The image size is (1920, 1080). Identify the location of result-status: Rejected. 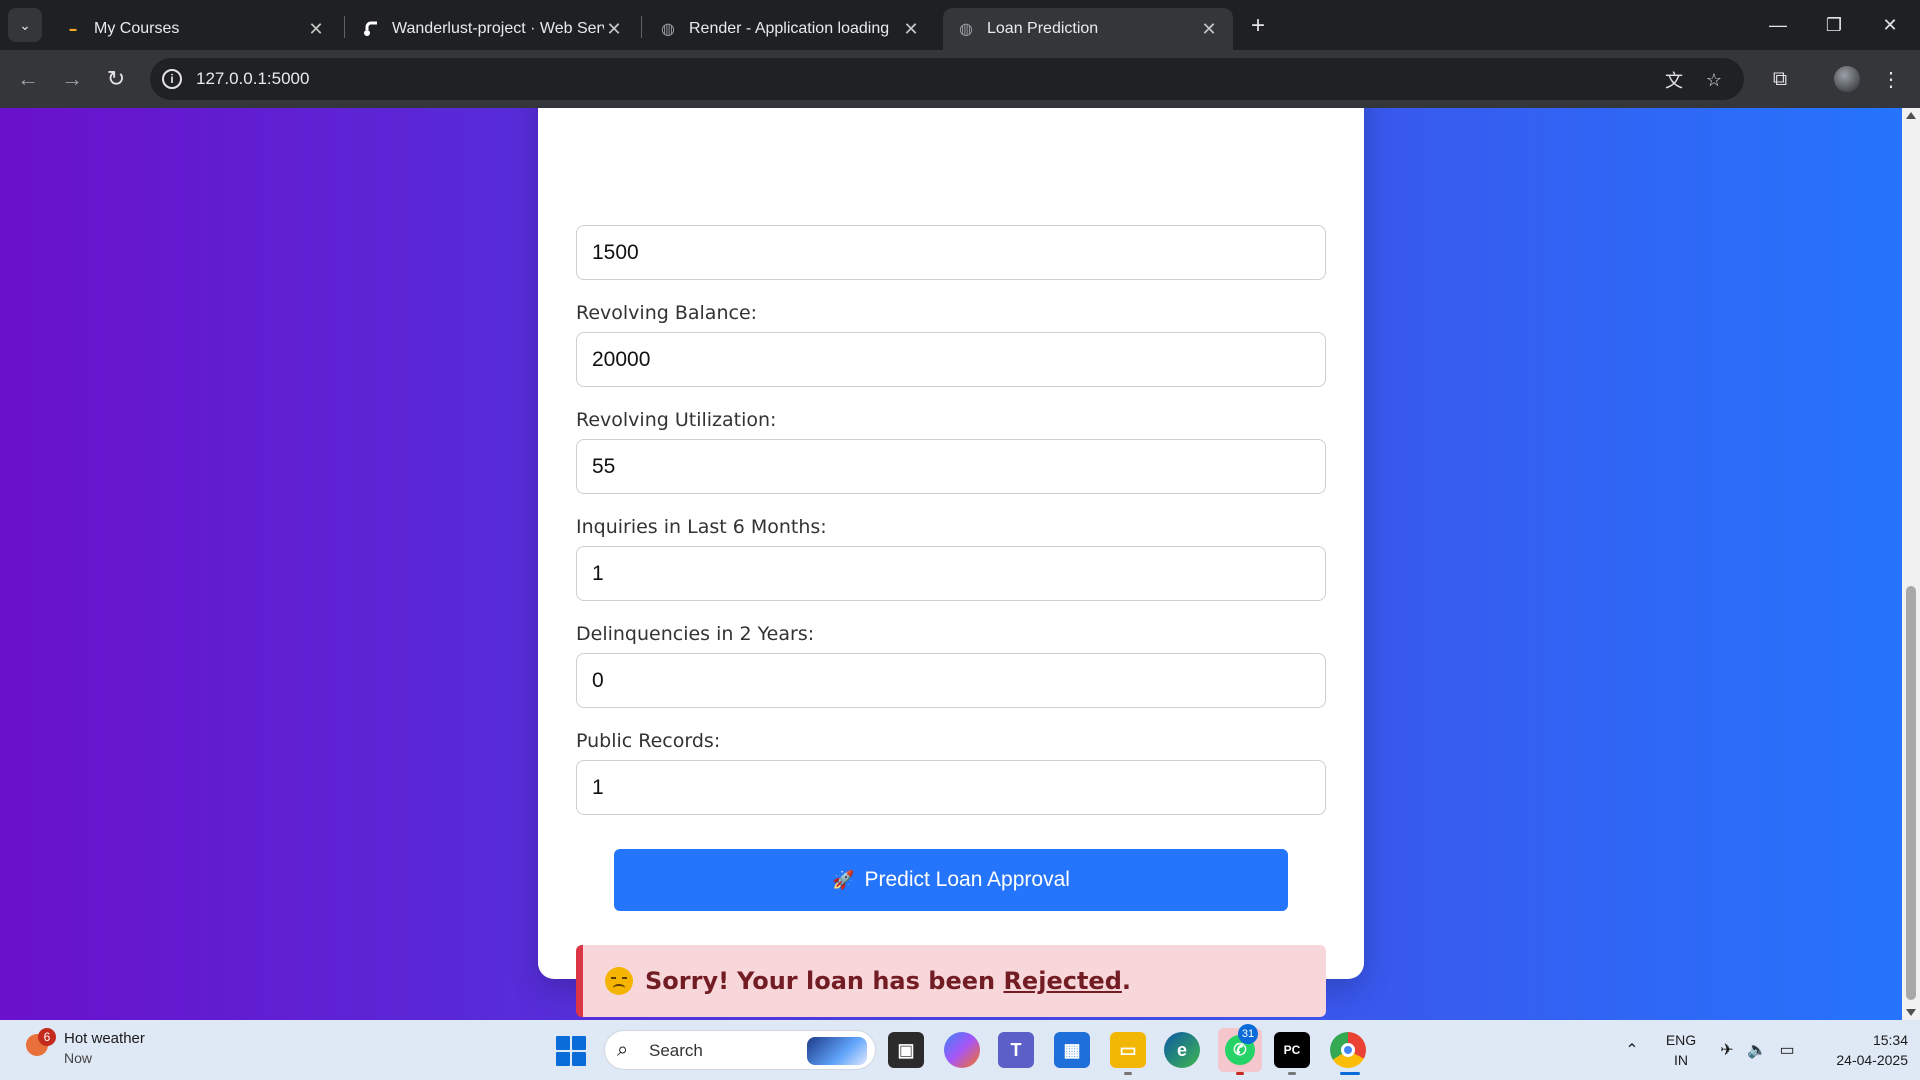
(1062, 981).